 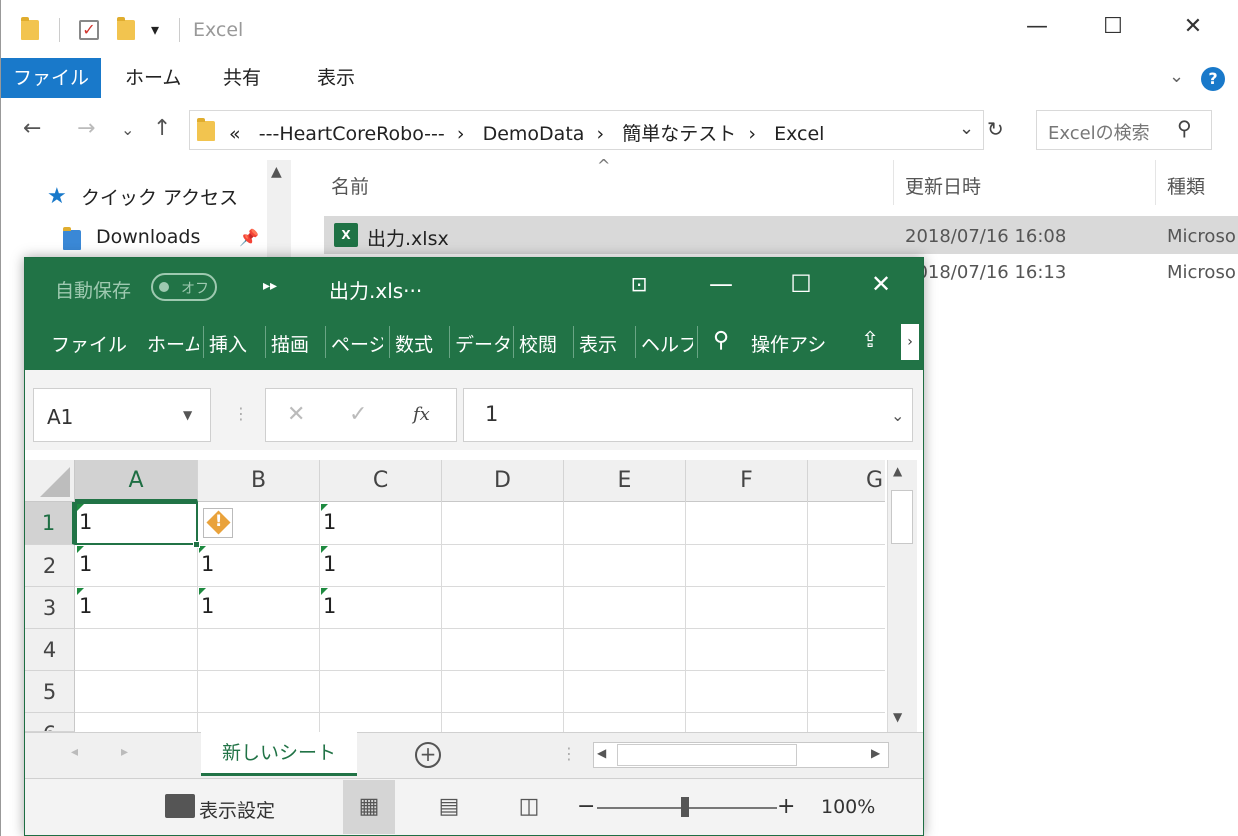 I want to click on xl-tab-draw: 描画, so click(x=290, y=343).